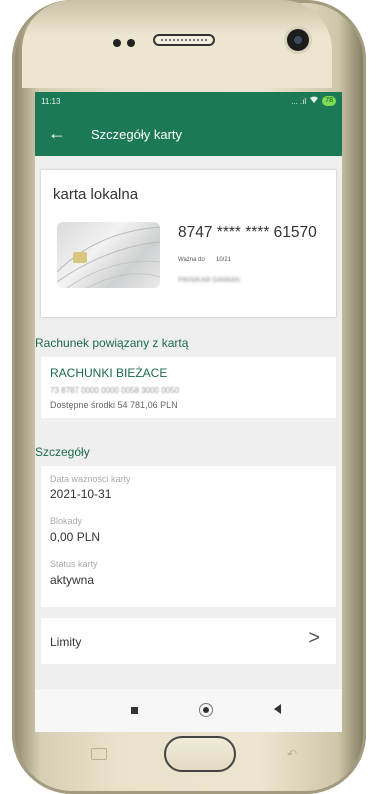 The image size is (378, 794). I want to click on app-bar: ← Szczegóły karty, so click(188, 134).